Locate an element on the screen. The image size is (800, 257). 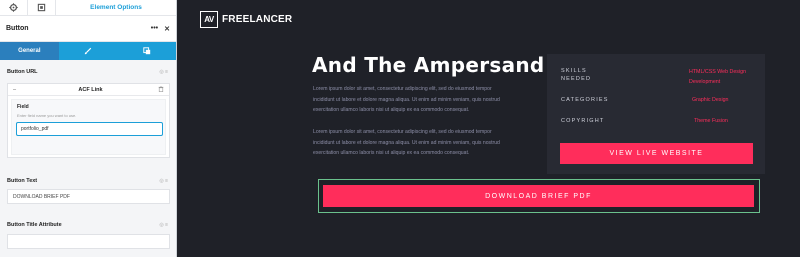
button-text-input: DOWNLOAD BRIEF PDF is located at coordinates (88, 196).